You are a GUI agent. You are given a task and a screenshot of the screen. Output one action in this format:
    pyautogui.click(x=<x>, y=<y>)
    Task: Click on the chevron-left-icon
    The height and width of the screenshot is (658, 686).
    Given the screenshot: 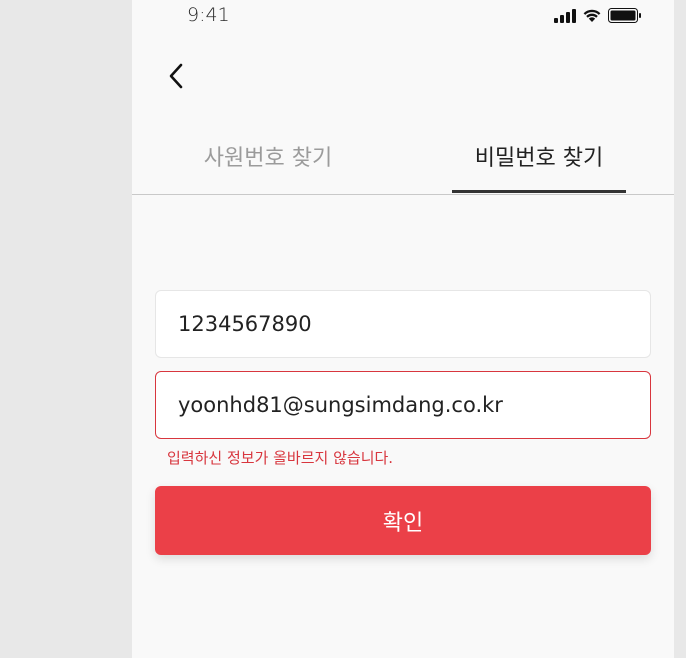 What is the action you would take?
    pyautogui.click(x=176, y=78)
    